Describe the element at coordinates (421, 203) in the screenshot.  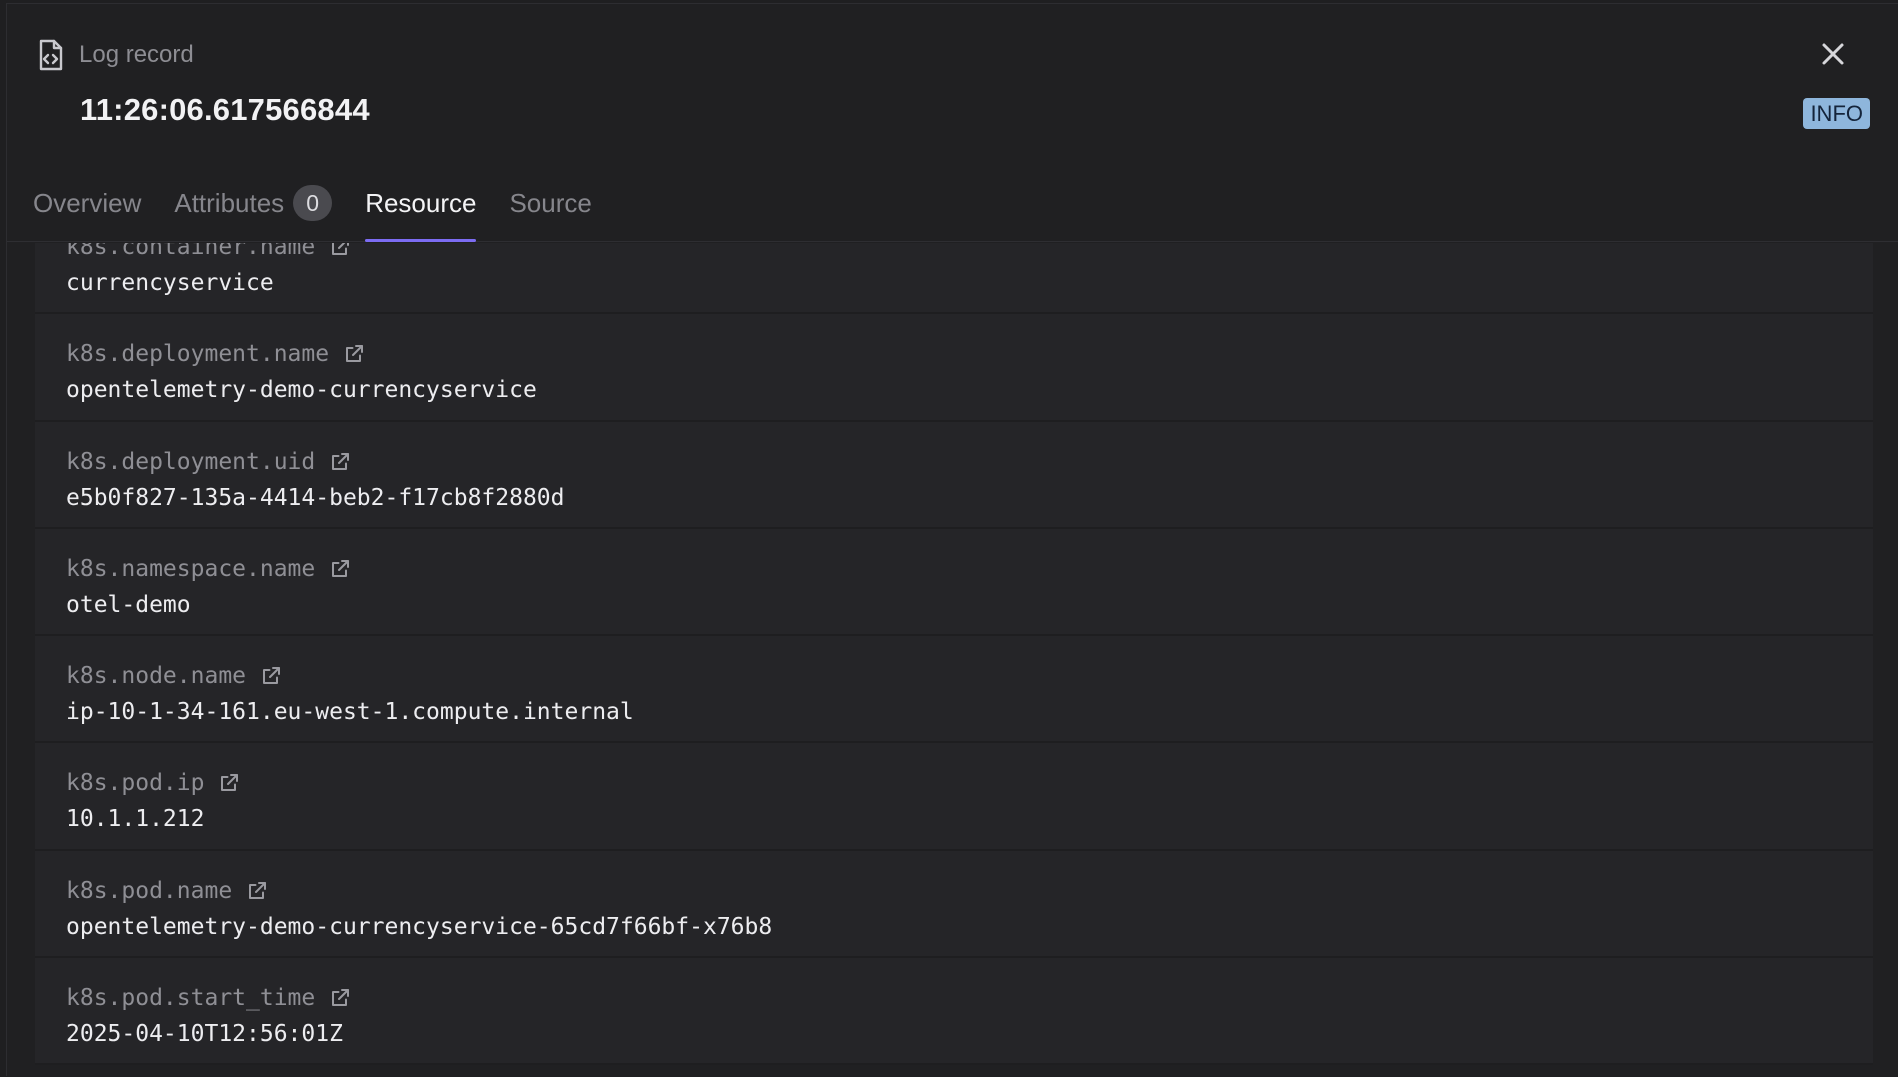
I see `tab-label: Resource` at that location.